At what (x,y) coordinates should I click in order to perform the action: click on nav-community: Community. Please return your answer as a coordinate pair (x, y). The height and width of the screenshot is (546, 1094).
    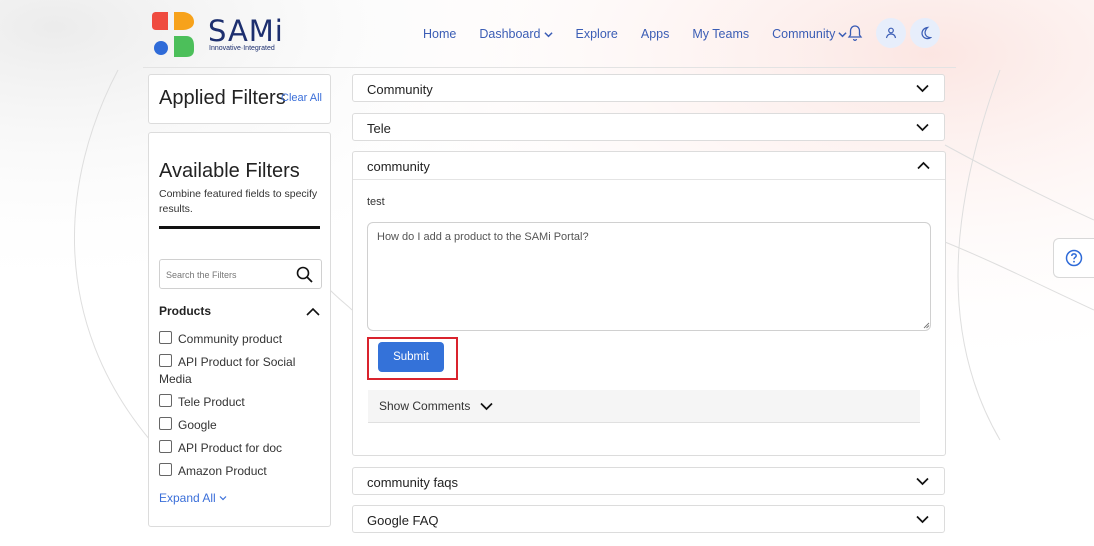
    Looking at the image, I should click on (809, 34).